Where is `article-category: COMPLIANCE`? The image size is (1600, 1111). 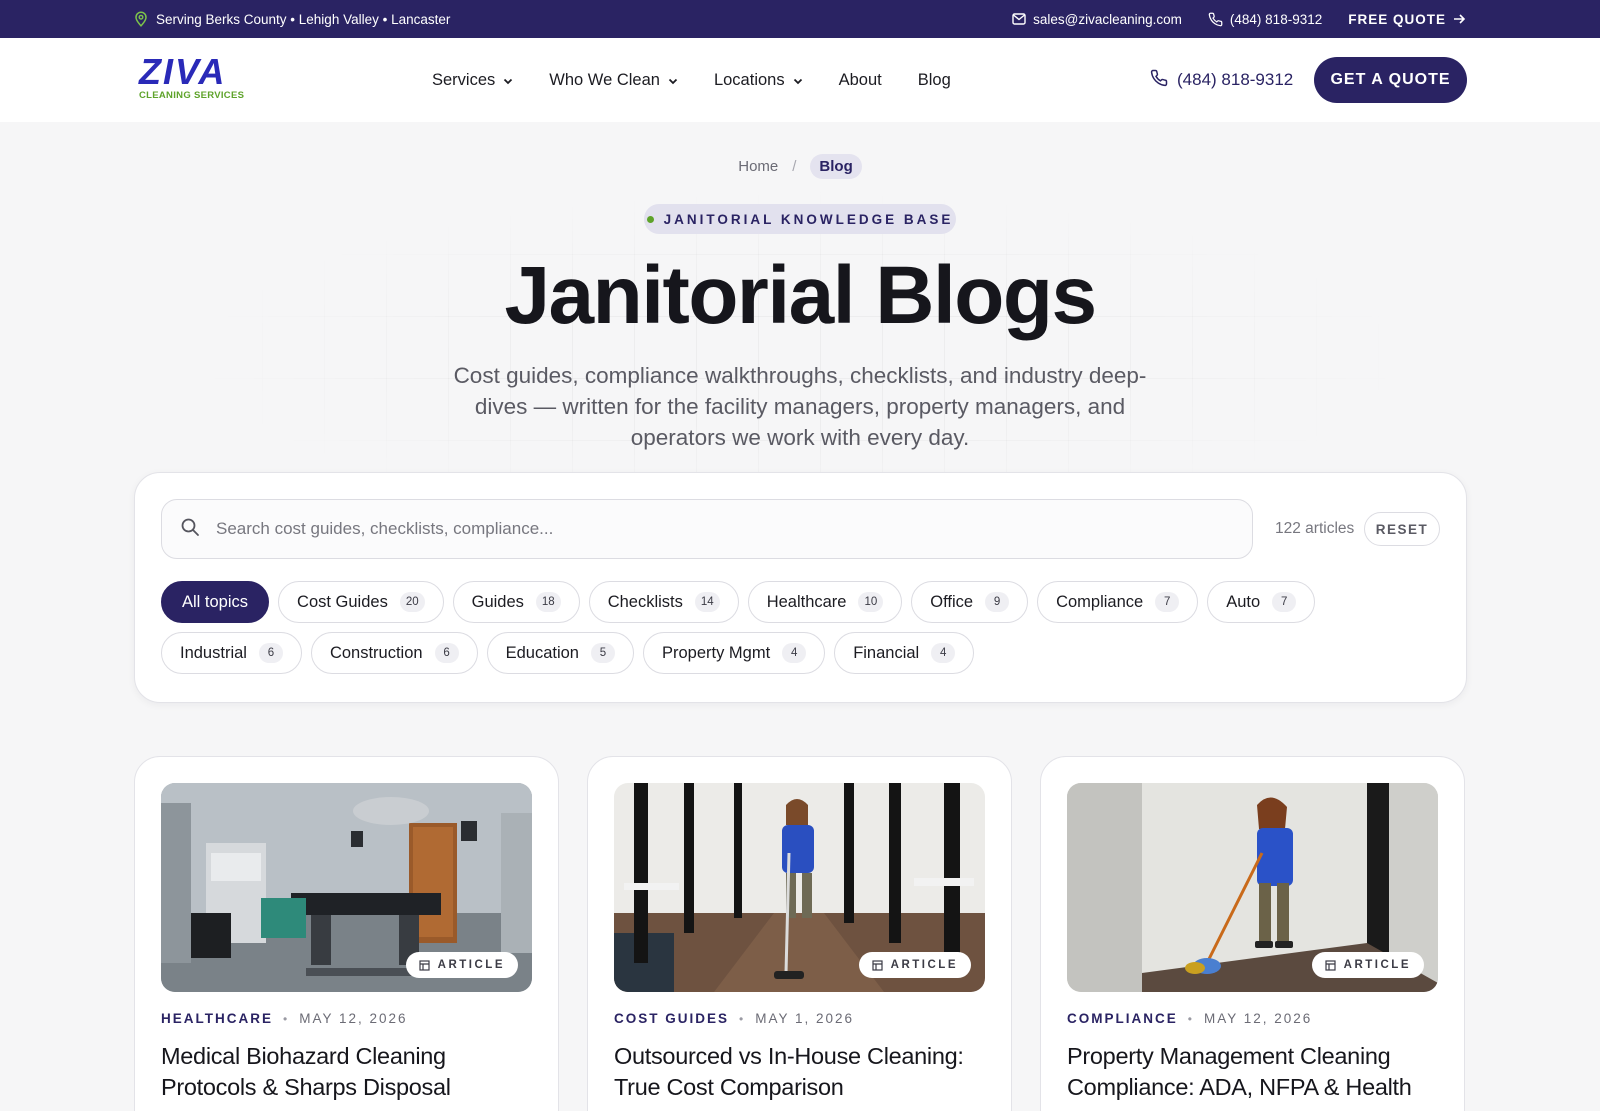 article-category: COMPLIANCE is located at coordinates (1122, 1018).